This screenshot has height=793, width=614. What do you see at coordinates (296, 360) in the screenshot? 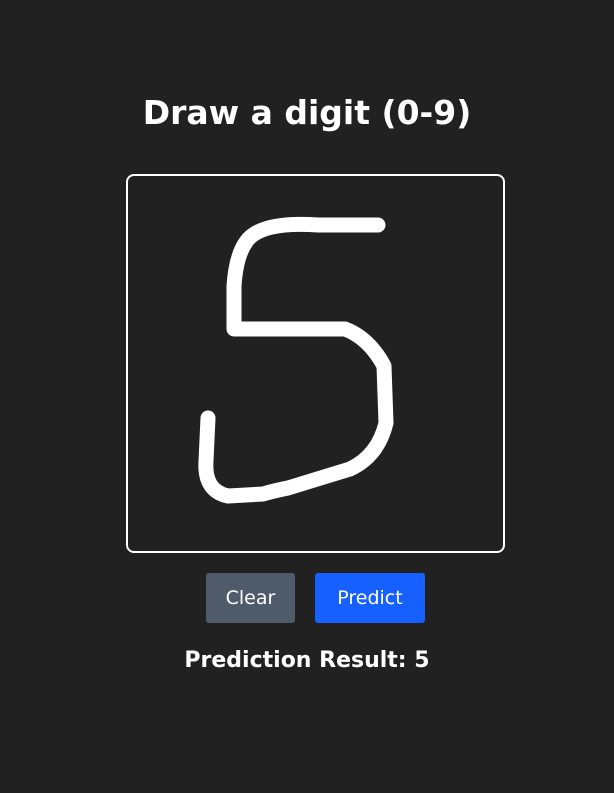
I see `drawn-digit-stroke` at bounding box center [296, 360].